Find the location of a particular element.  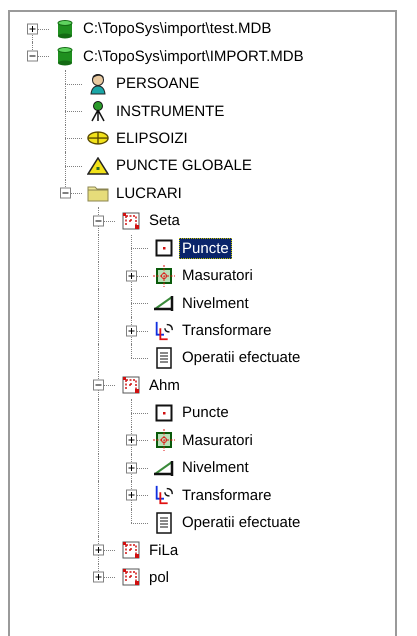

tree-item-label: C:\TopoSys\import\test.MDB is located at coordinates (177, 29).